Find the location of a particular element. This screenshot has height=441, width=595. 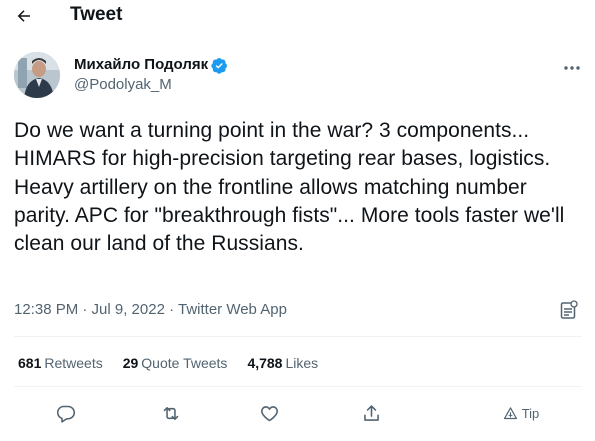

tip-icon is located at coordinates (510, 412).